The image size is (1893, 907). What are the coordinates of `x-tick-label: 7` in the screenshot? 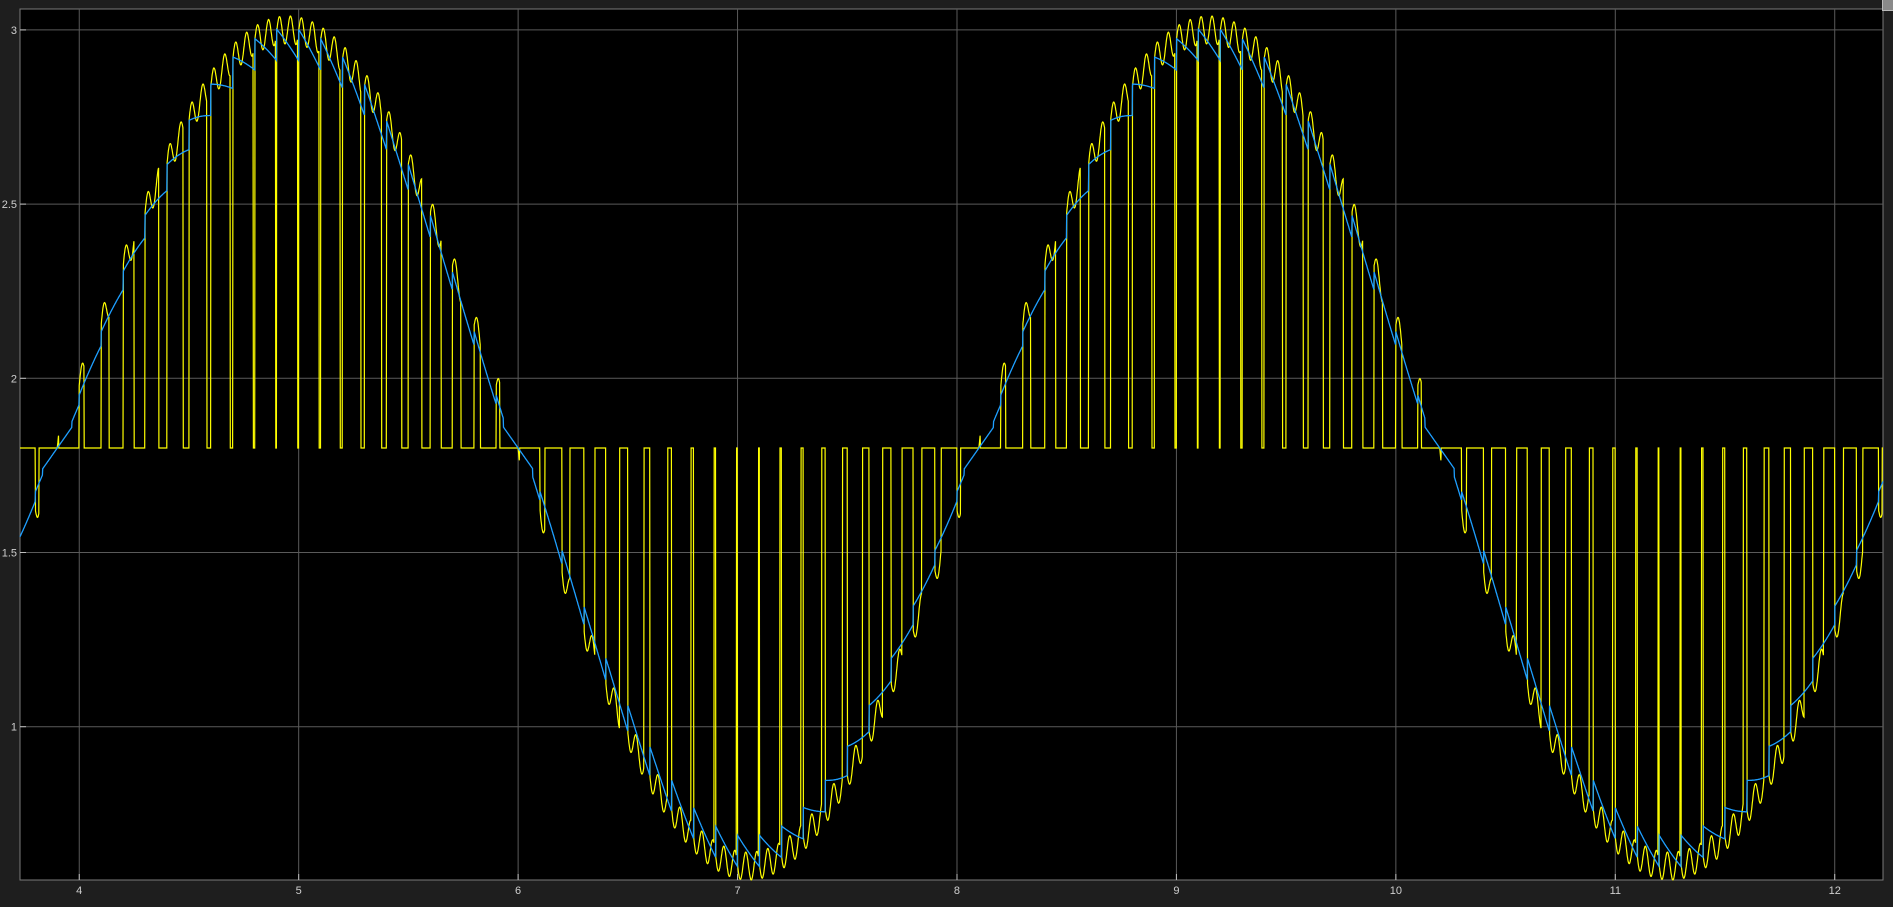 It's located at (737, 891).